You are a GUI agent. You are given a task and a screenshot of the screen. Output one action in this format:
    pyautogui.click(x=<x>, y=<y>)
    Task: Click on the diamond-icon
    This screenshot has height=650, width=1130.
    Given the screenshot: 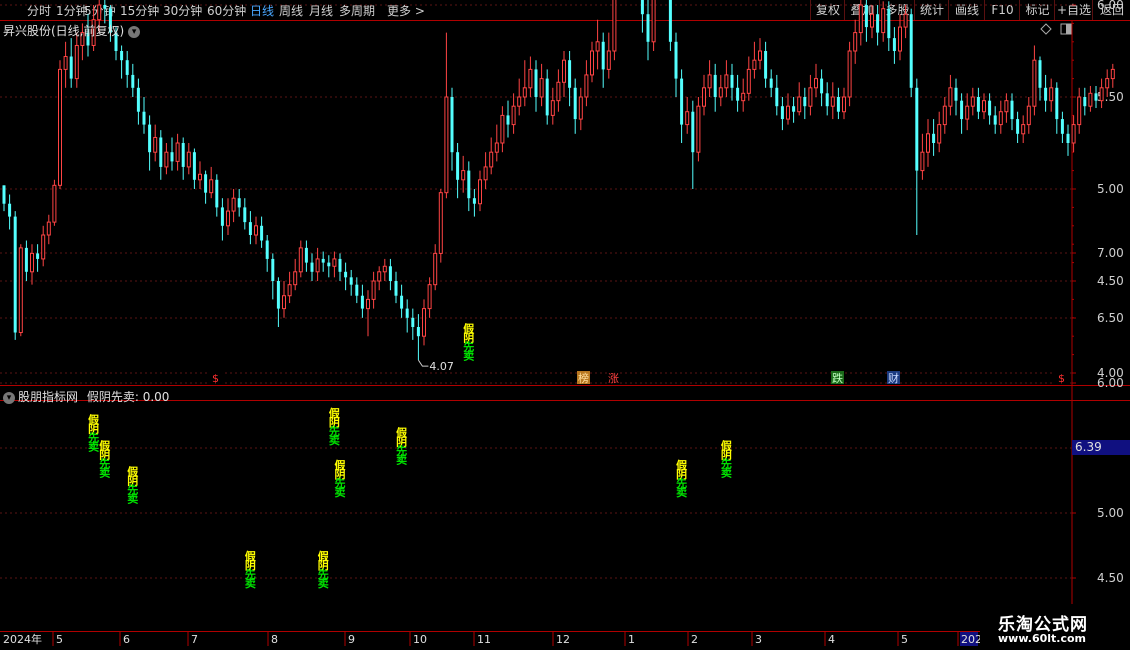 What is the action you would take?
    pyautogui.click(x=1046, y=29)
    